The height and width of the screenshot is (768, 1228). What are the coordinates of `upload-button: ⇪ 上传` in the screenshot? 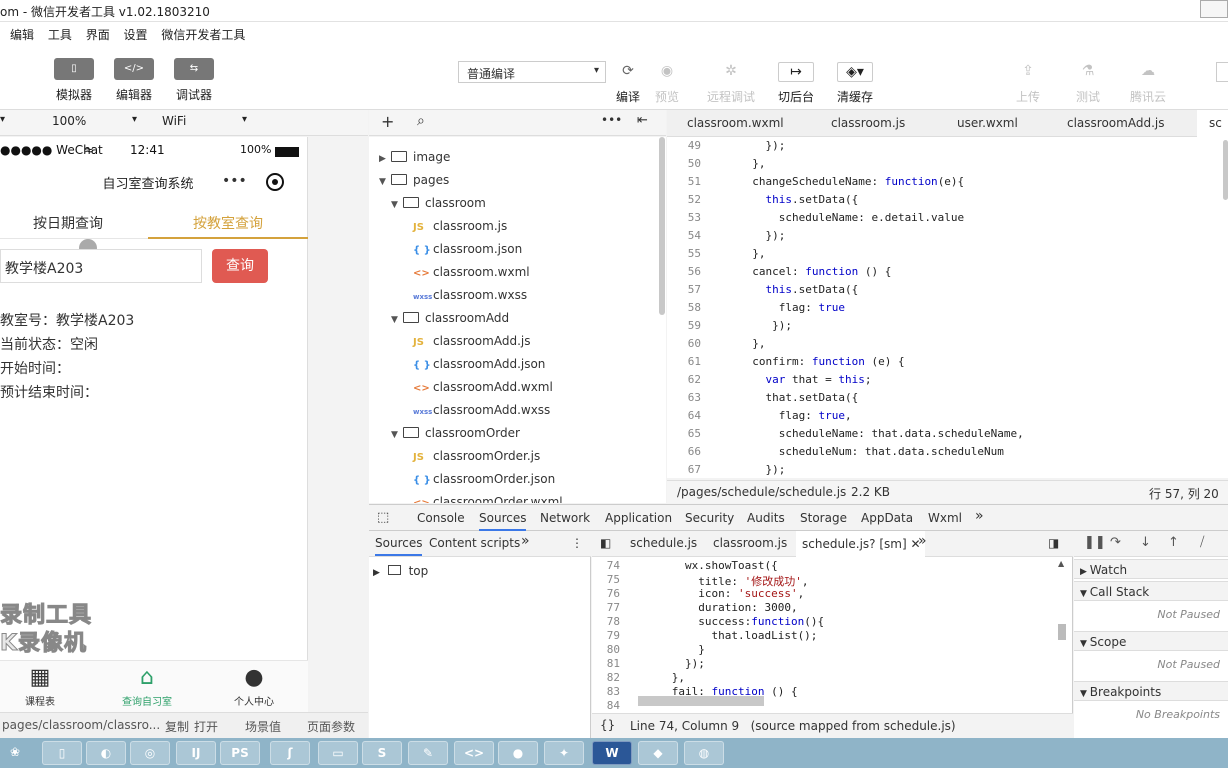 It's located at (1028, 83).